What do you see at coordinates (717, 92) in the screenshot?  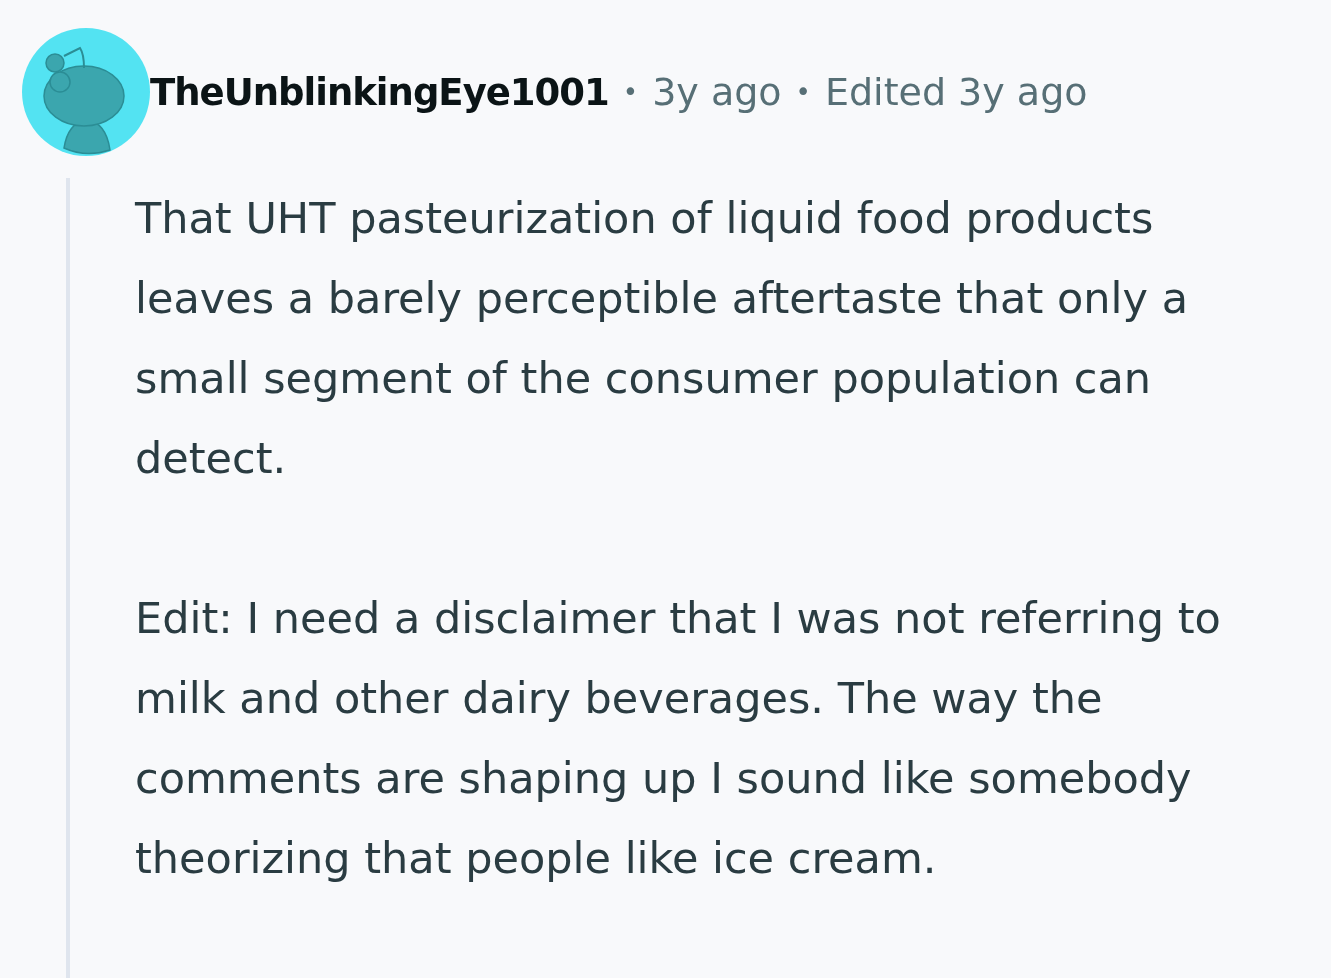 I see `post-time: 3y ago` at bounding box center [717, 92].